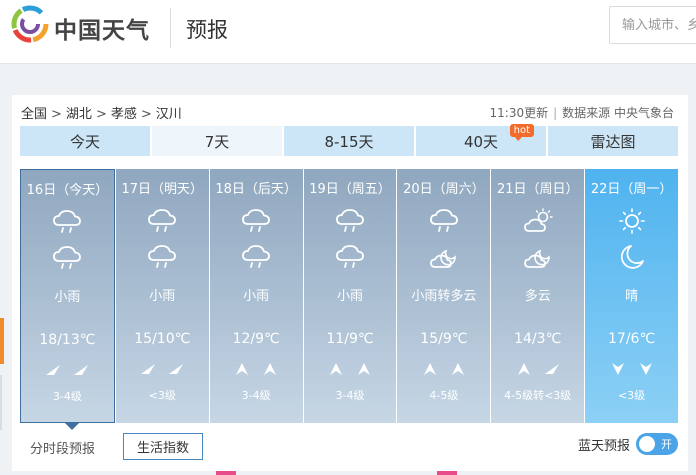 The image size is (696, 475). What do you see at coordinates (350, 339) in the screenshot?
I see `day-temperature: 11/9℃` at bounding box center [350, 339].